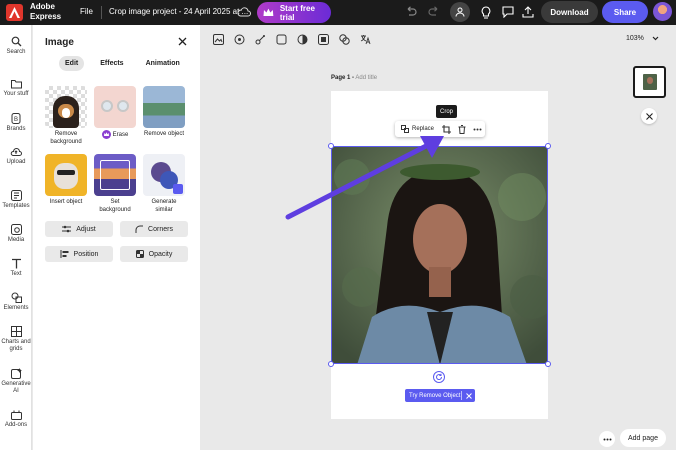 The image size is (676, 450). Describe the element at coordinates (111, 63) in the screenshot. I see `tab-effects: Effects` at that location.